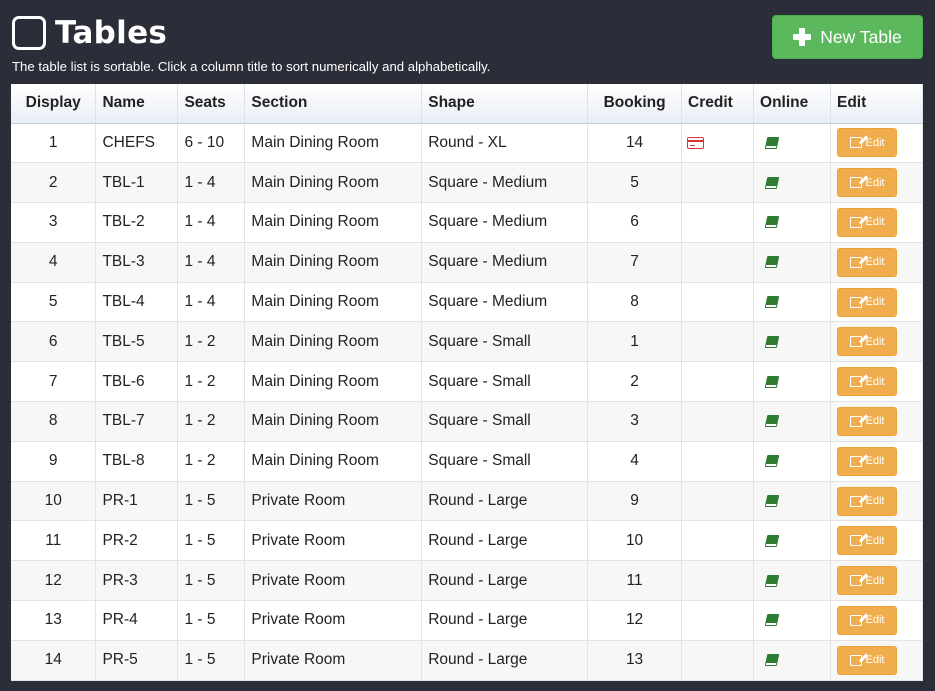  Describe the element at coordinates (137, 143) in the screenshot. I see `cell-name: CHEFS` at that location.